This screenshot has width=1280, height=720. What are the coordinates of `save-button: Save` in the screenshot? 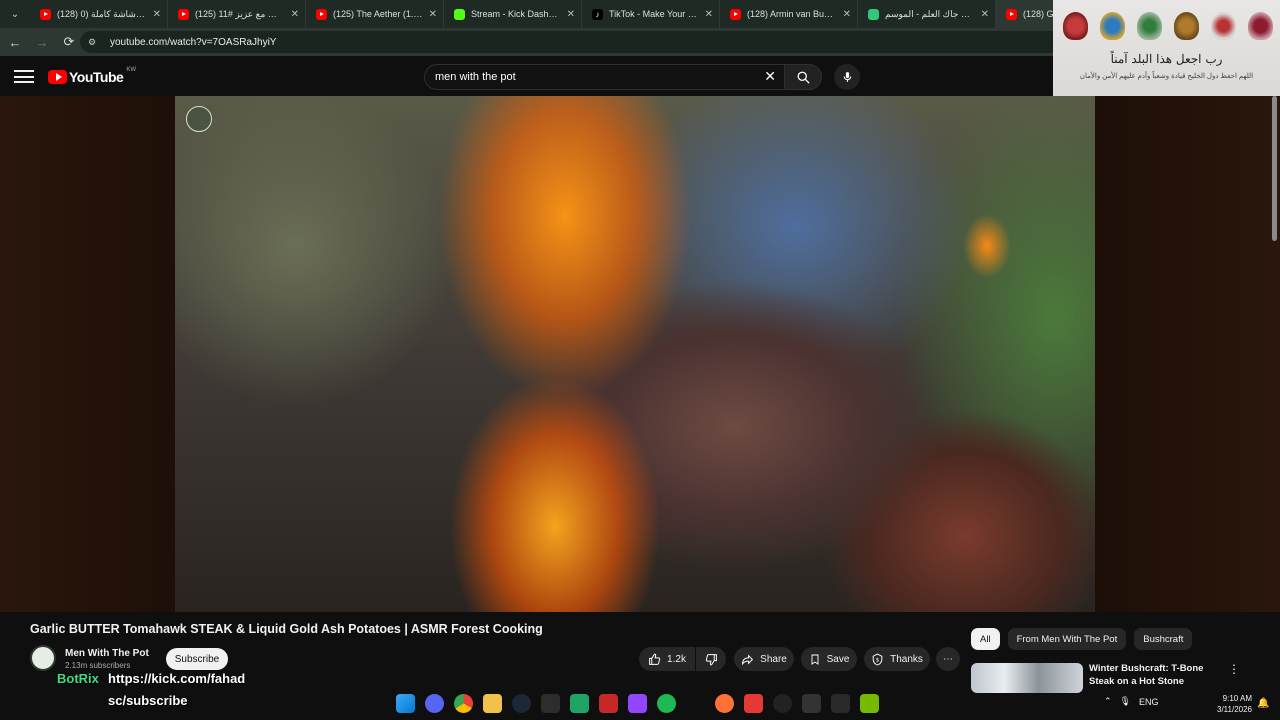 It's located at (829, 659).